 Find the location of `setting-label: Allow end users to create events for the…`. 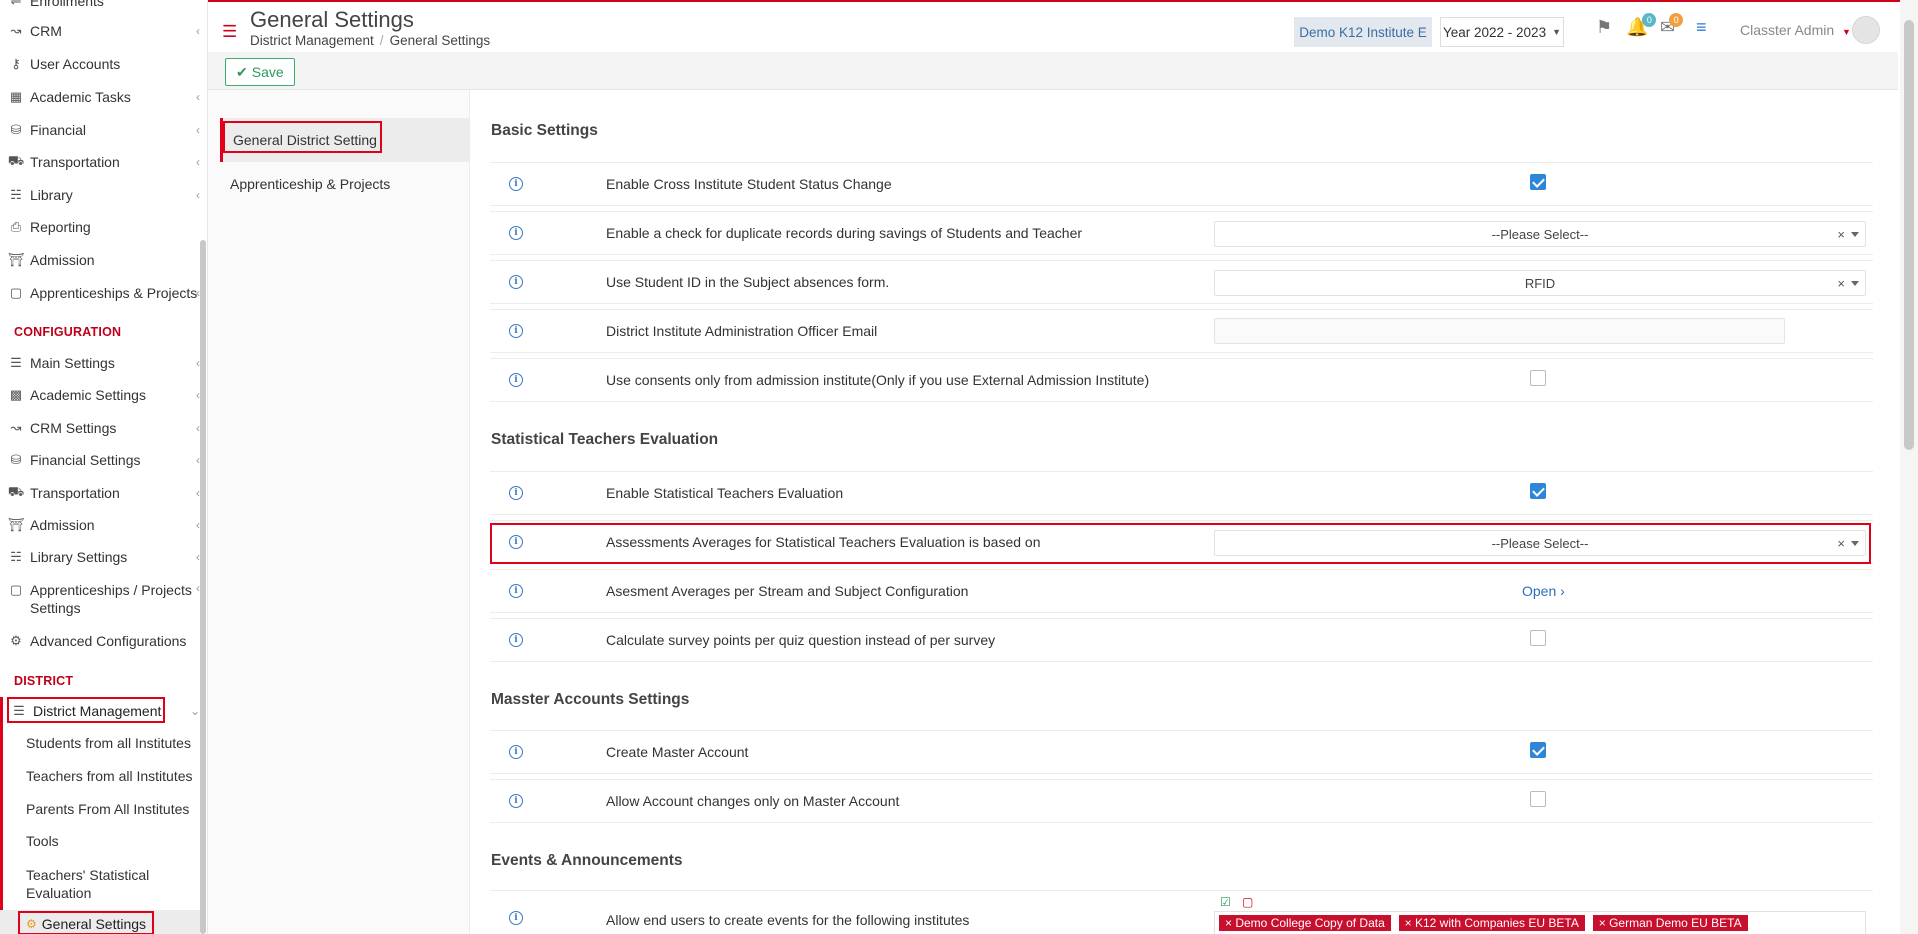

setting-label: Allow end users to create events for the… is located at coordinates (788, 920).